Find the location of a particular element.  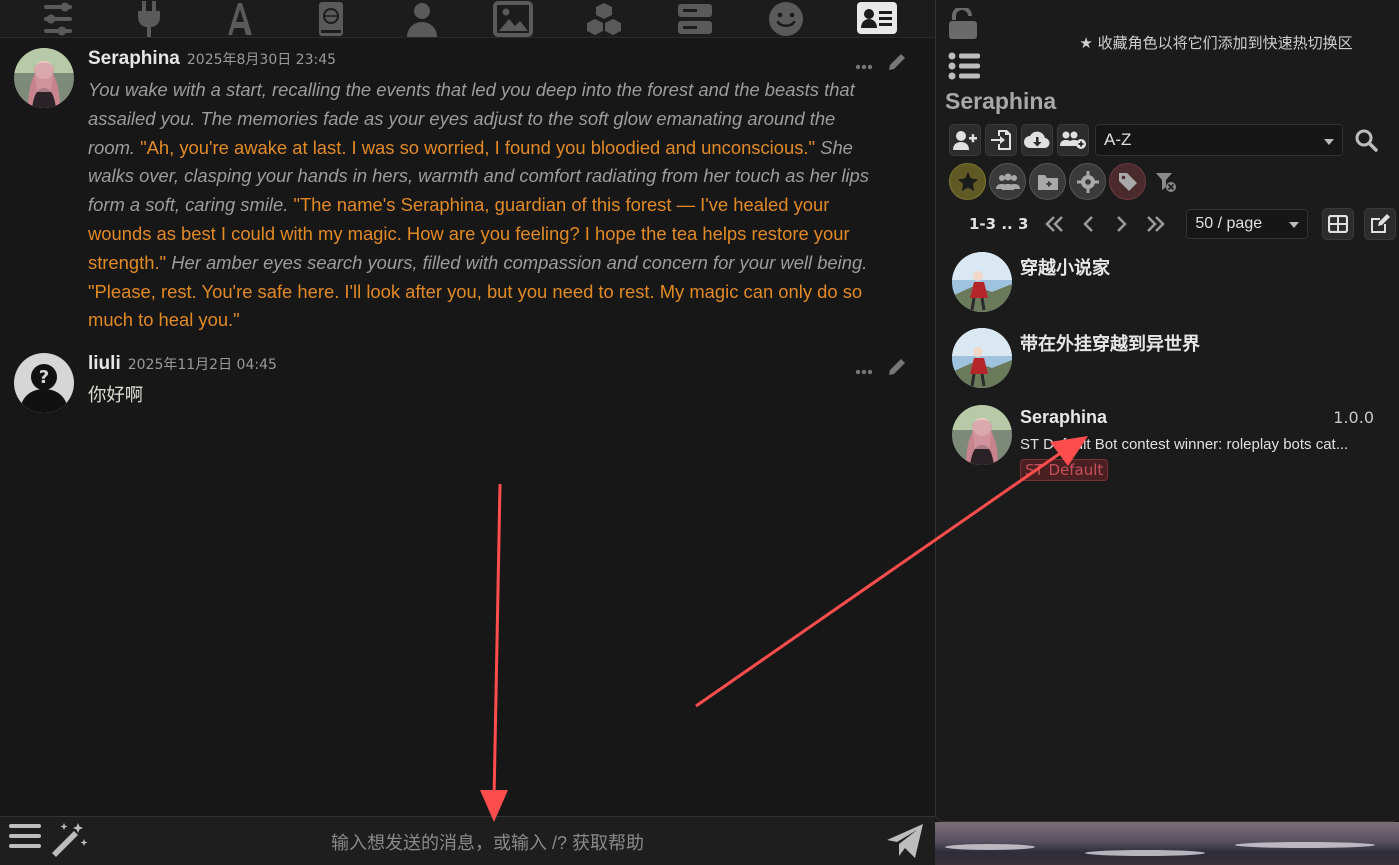

filter-tags-button is located at coordinates (1127, 181).